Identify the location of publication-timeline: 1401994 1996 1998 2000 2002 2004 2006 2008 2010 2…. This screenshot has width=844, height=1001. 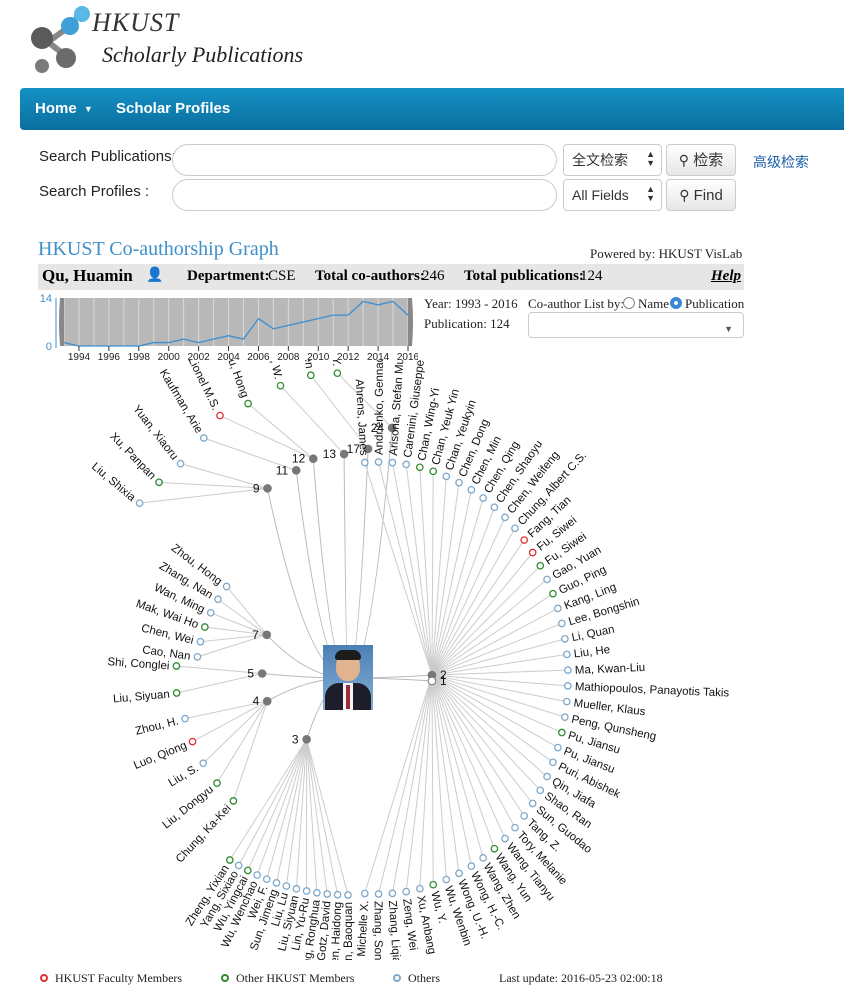
(228, 328).